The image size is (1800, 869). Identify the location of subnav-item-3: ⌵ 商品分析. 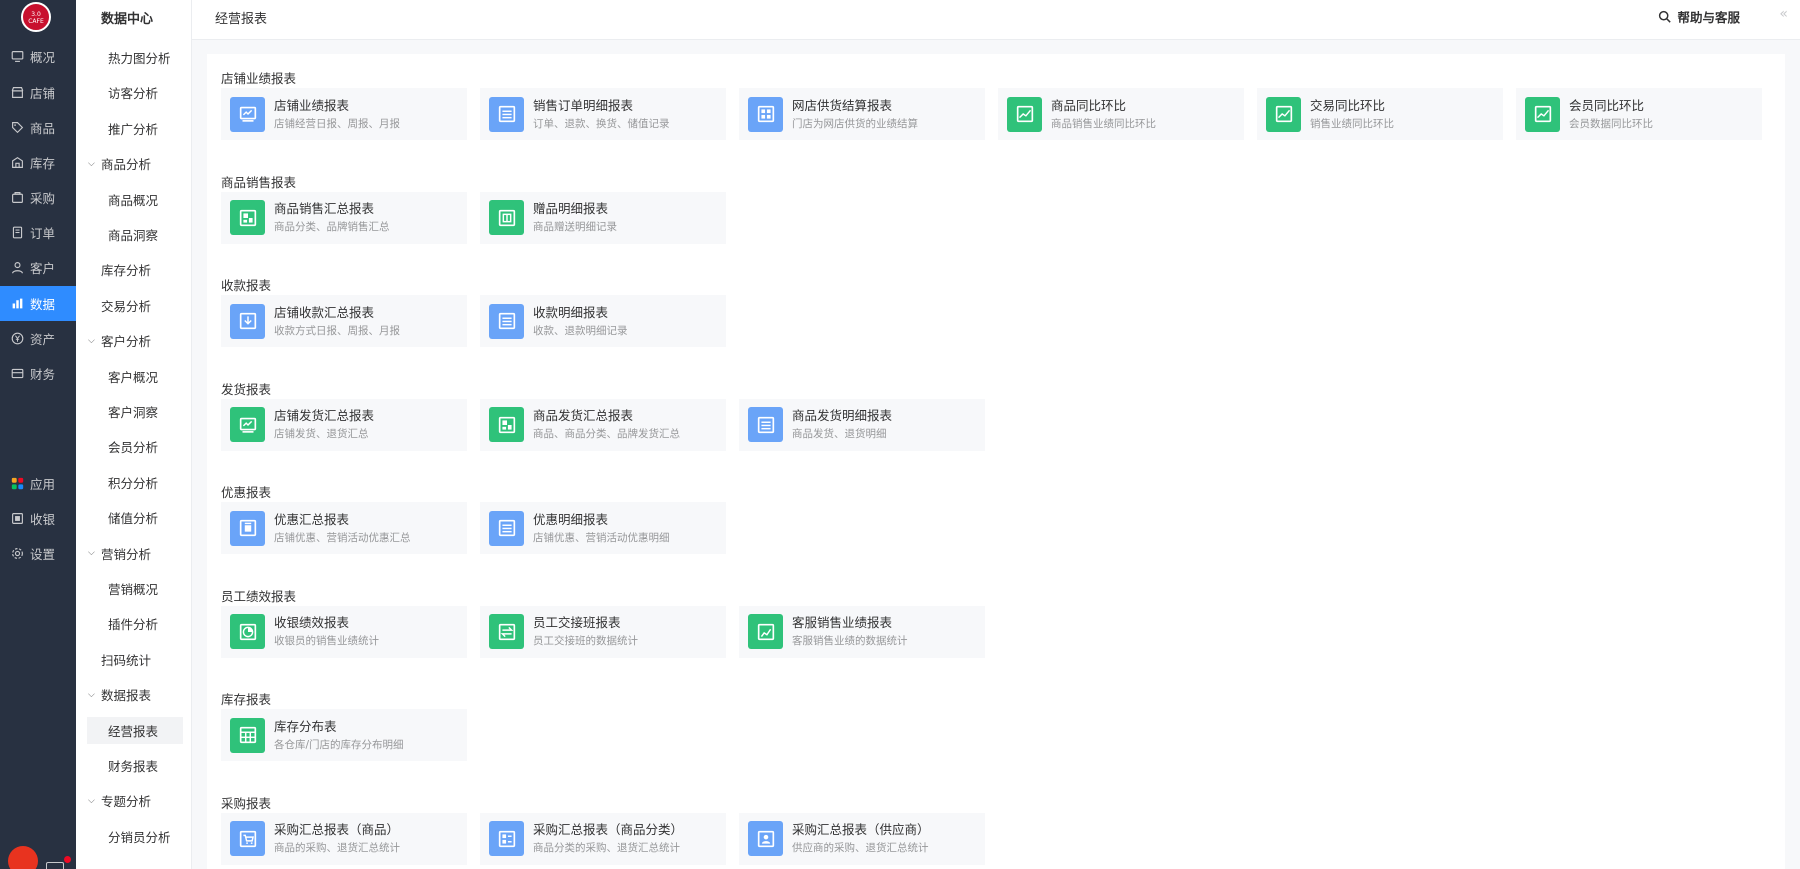
(119, 163).